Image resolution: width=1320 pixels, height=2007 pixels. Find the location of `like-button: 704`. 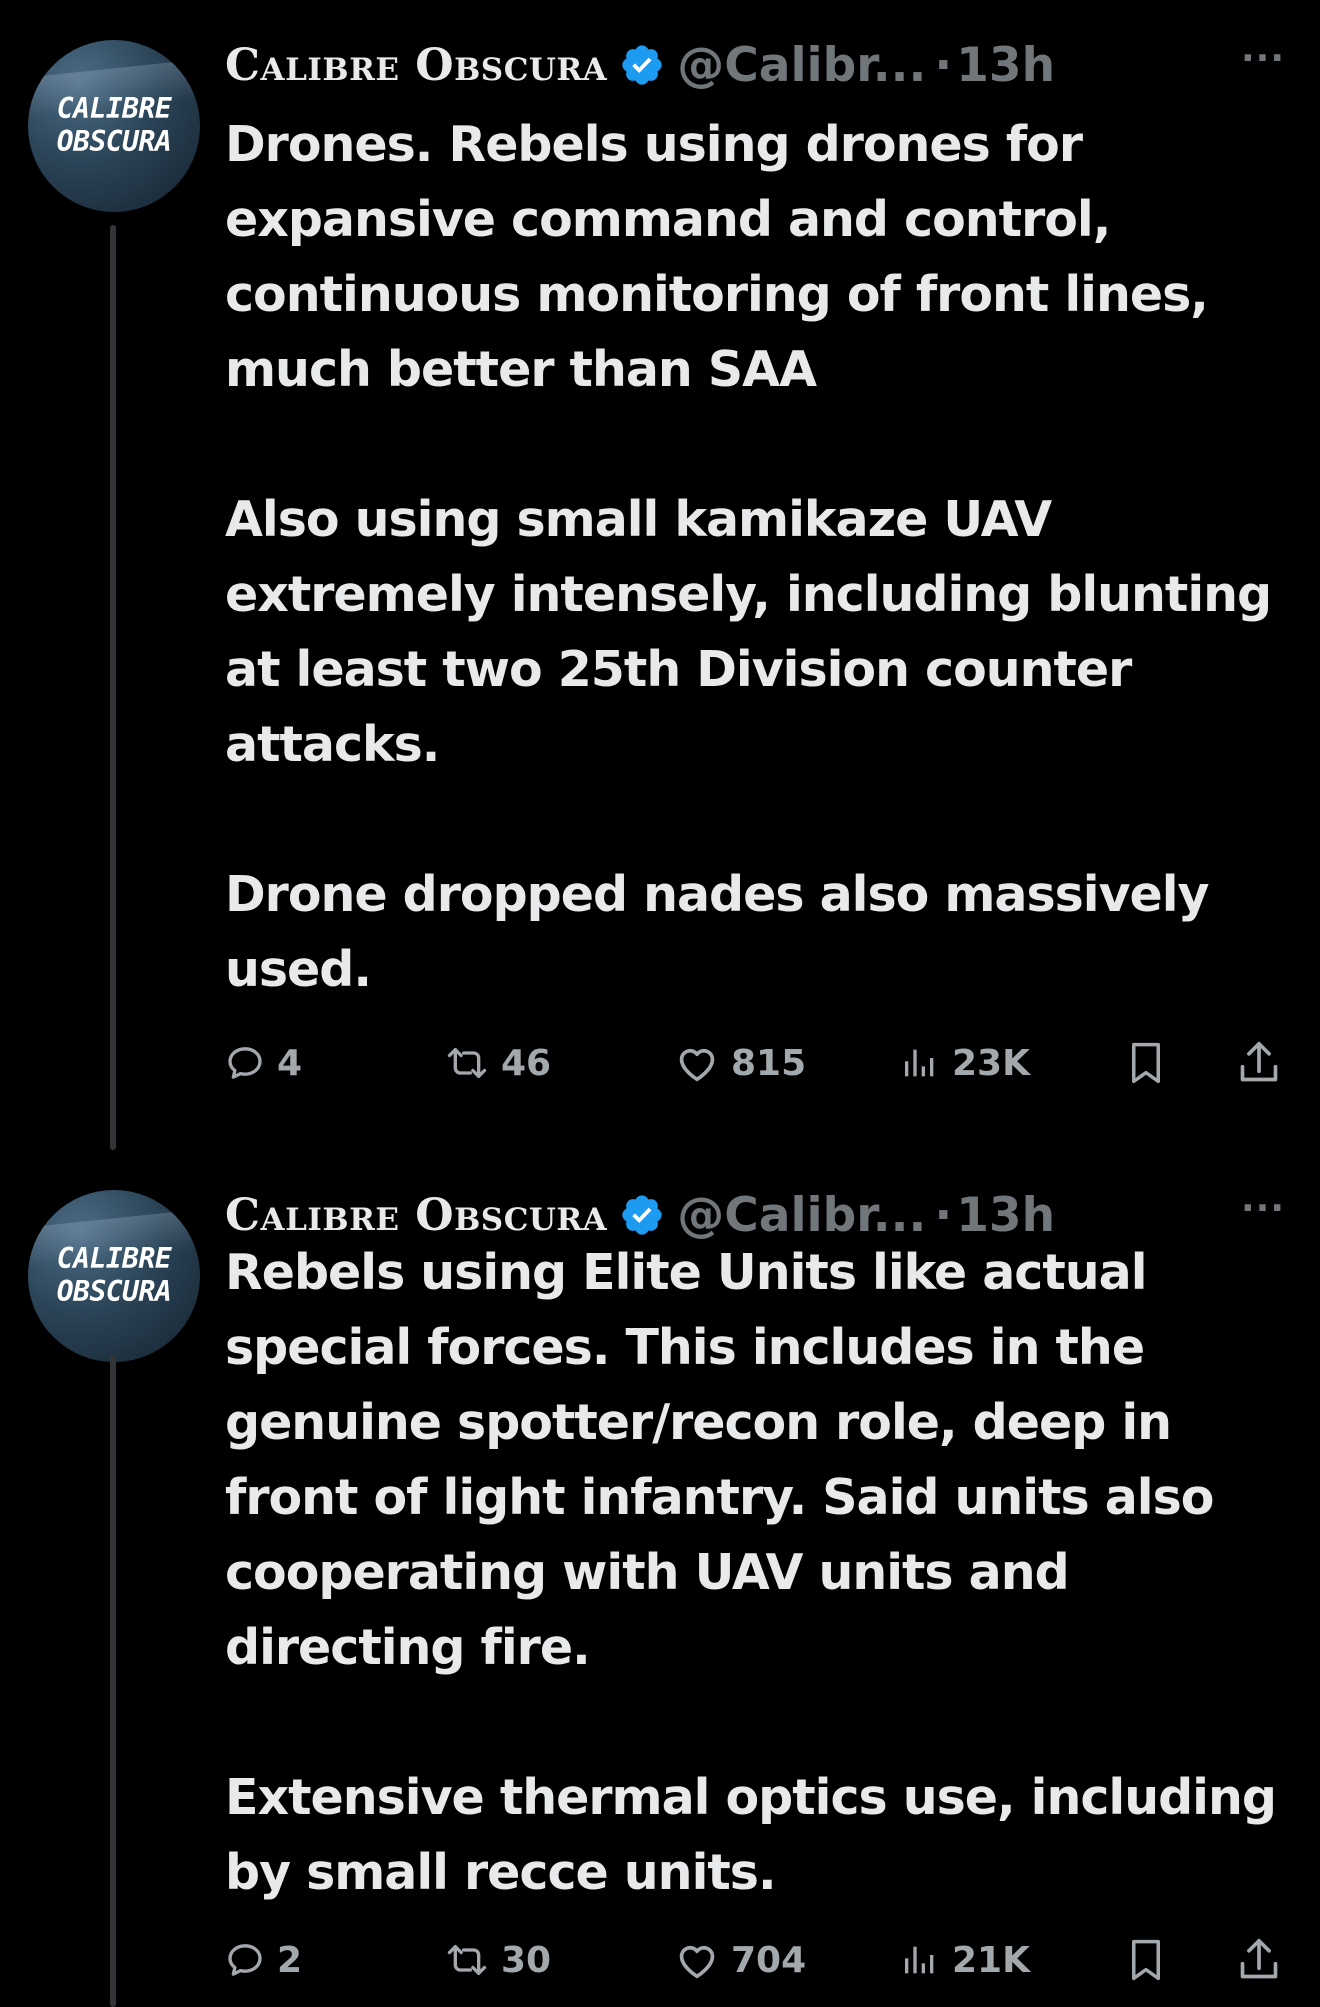

like-button: 704 is located at coordinates (740, 1960).